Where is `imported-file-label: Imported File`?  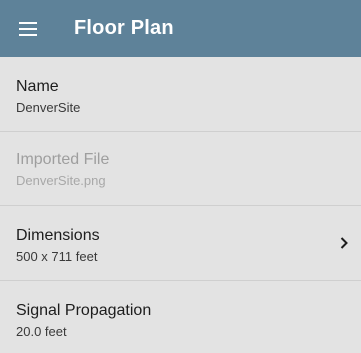 imported-file-label: Imported File is located at coordinates (63, 159).